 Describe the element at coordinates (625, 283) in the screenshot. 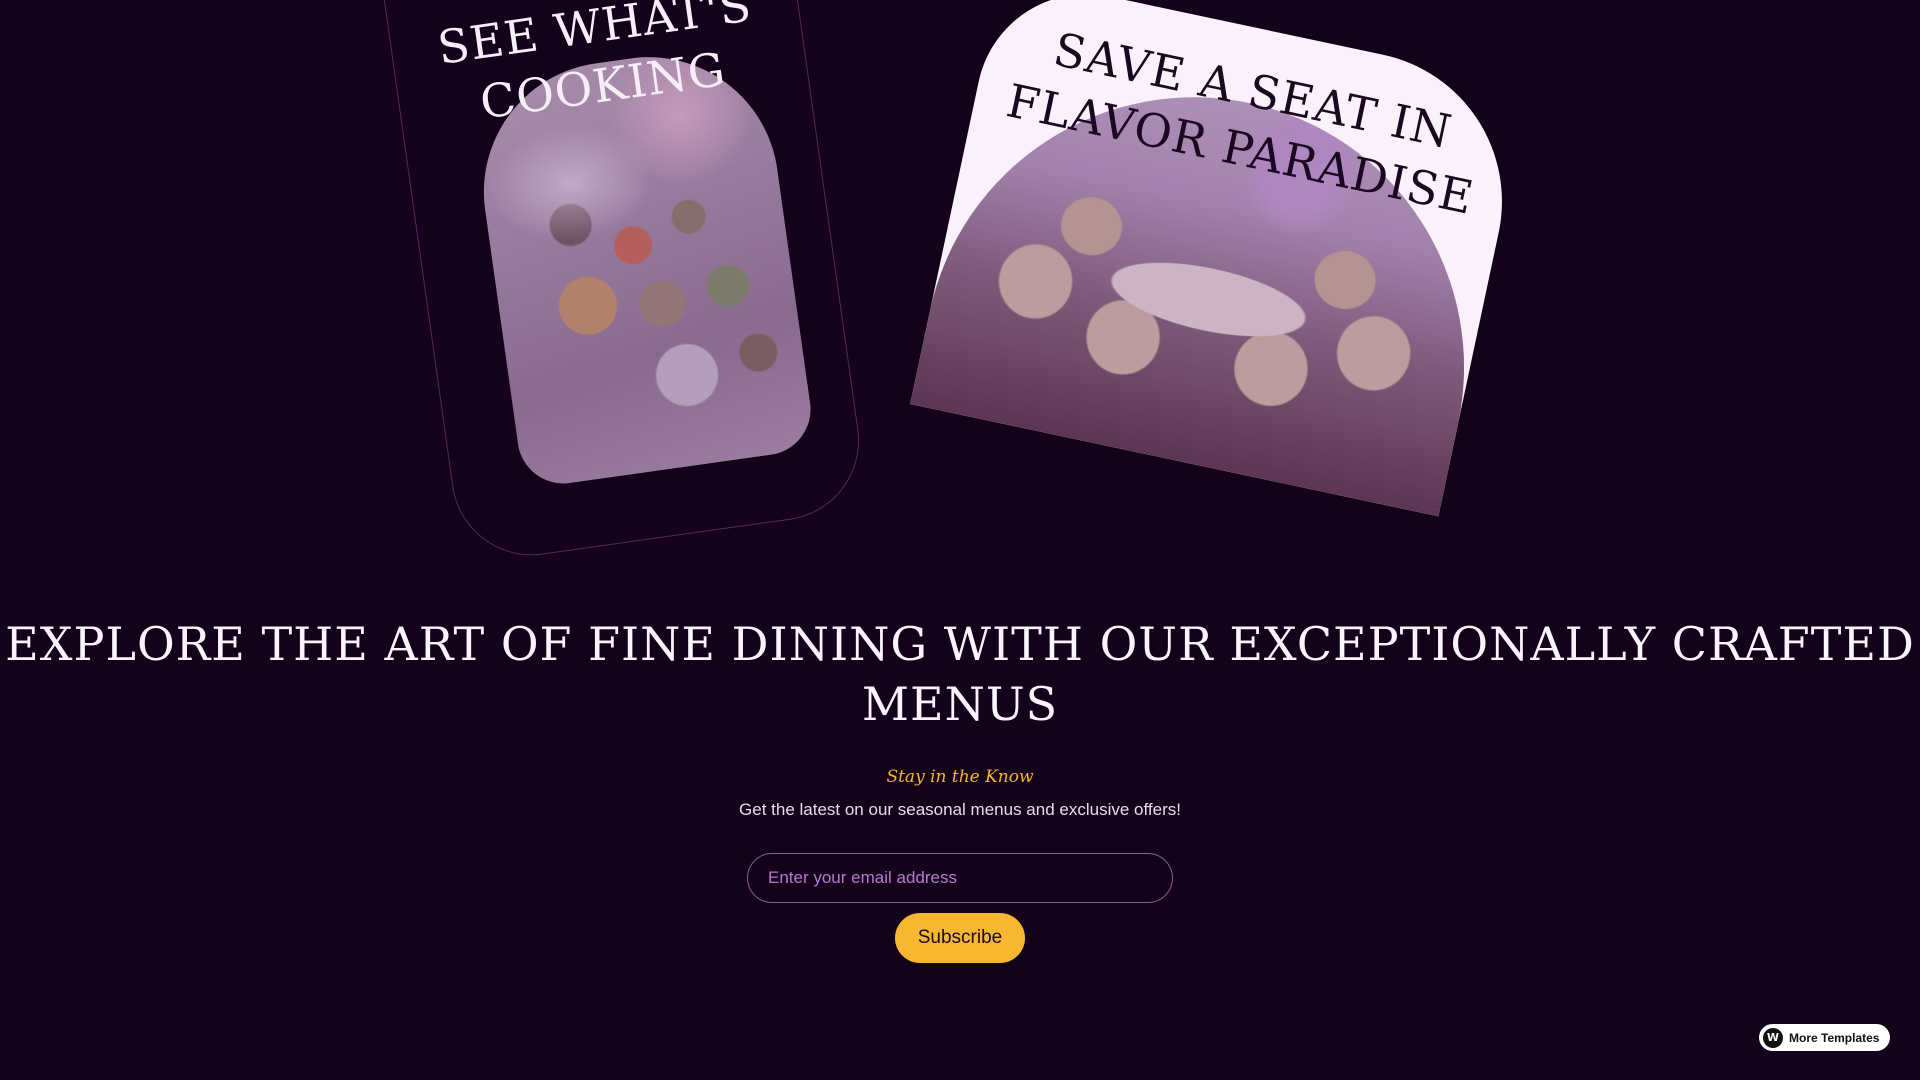

I see `see-whats-cooking-card: See What's Cooking` at that location.